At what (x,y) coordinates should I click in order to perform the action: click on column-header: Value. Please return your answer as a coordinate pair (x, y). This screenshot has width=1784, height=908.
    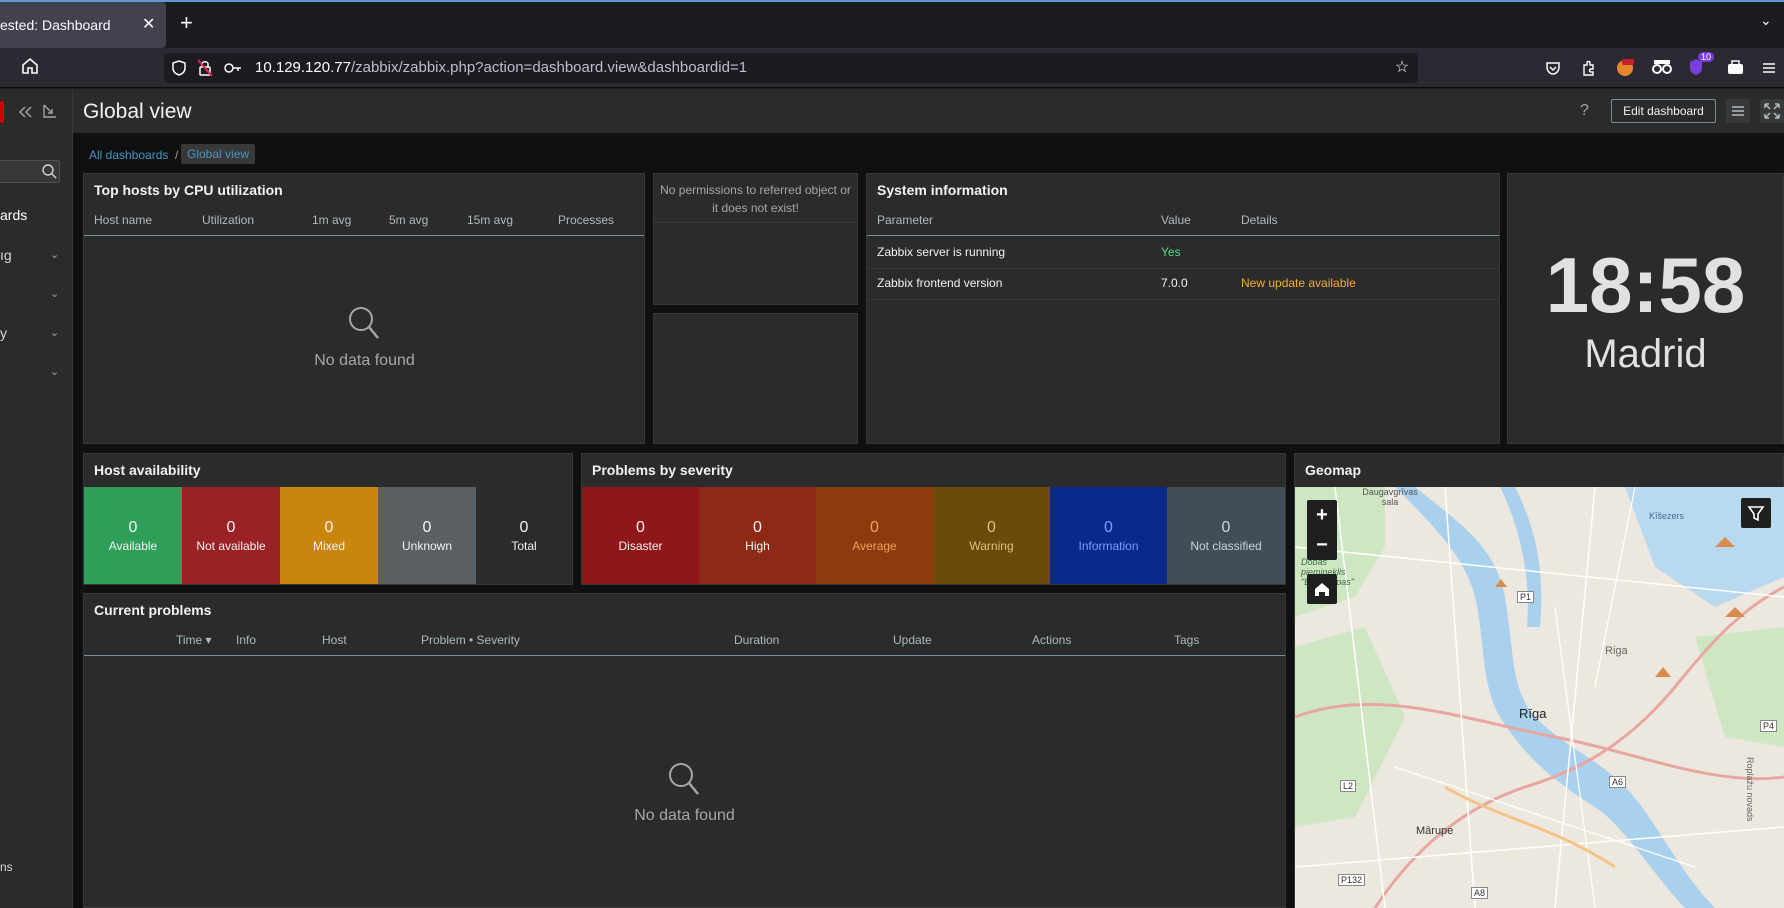
    Looking at the image, I should click on (1176, 220).